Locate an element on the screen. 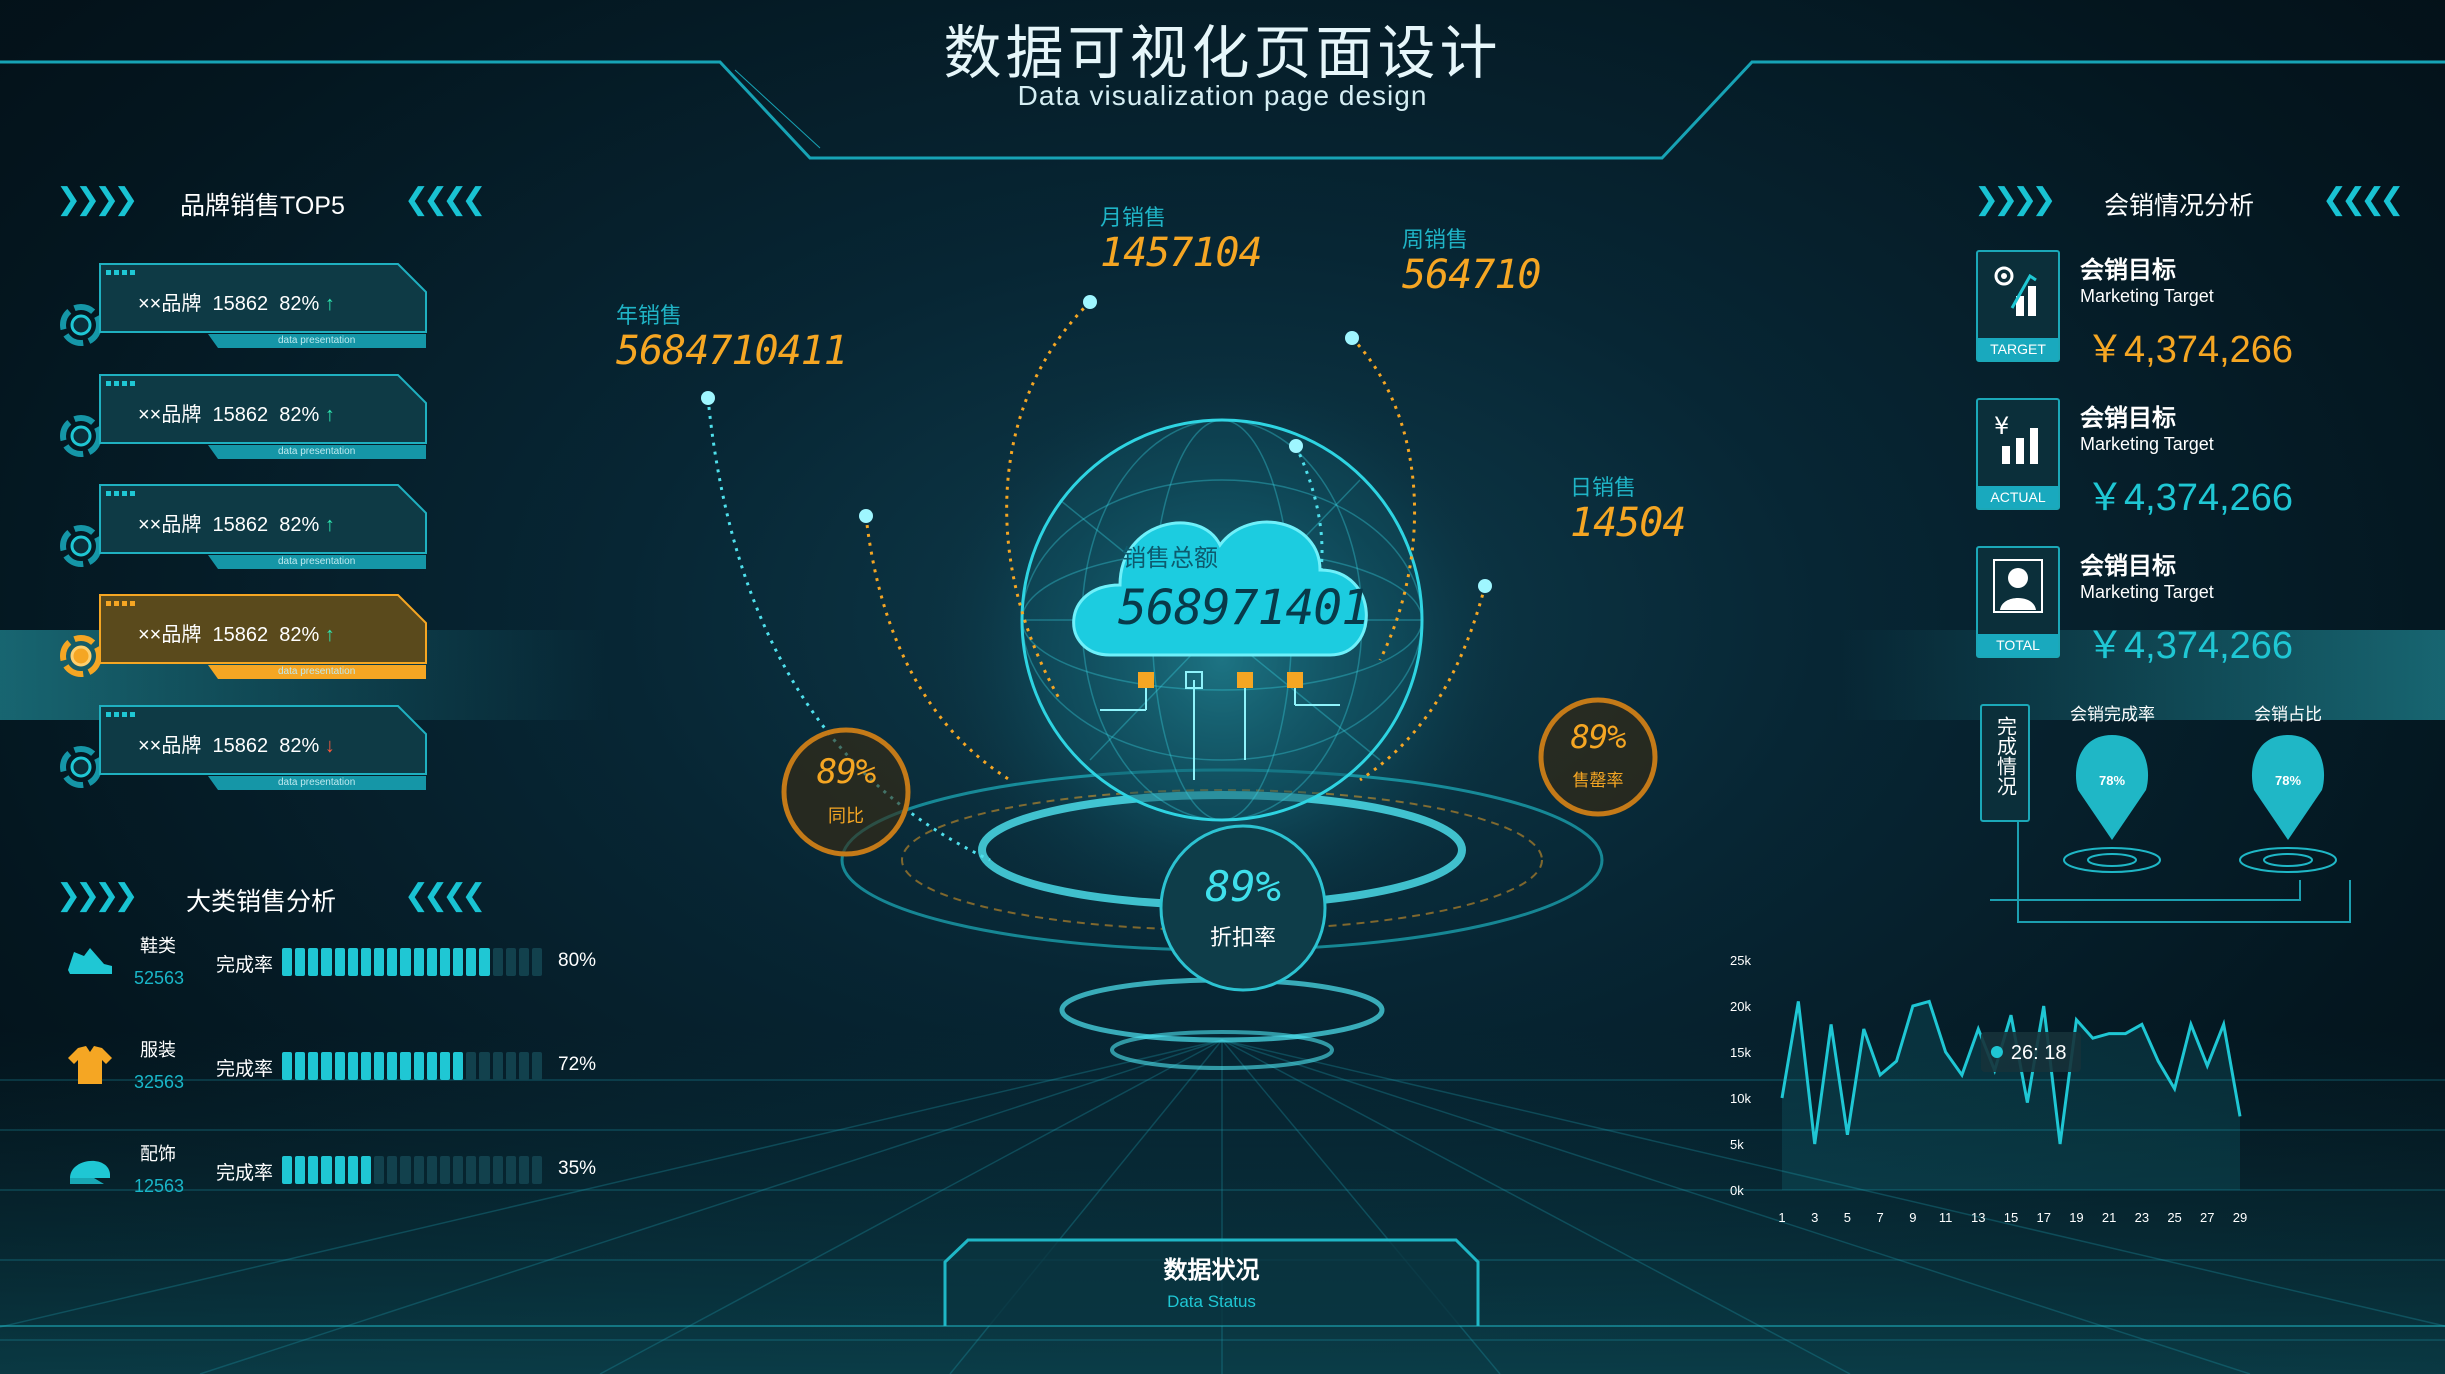  category-name: 鞋类 is located at coordinates (158, 946).